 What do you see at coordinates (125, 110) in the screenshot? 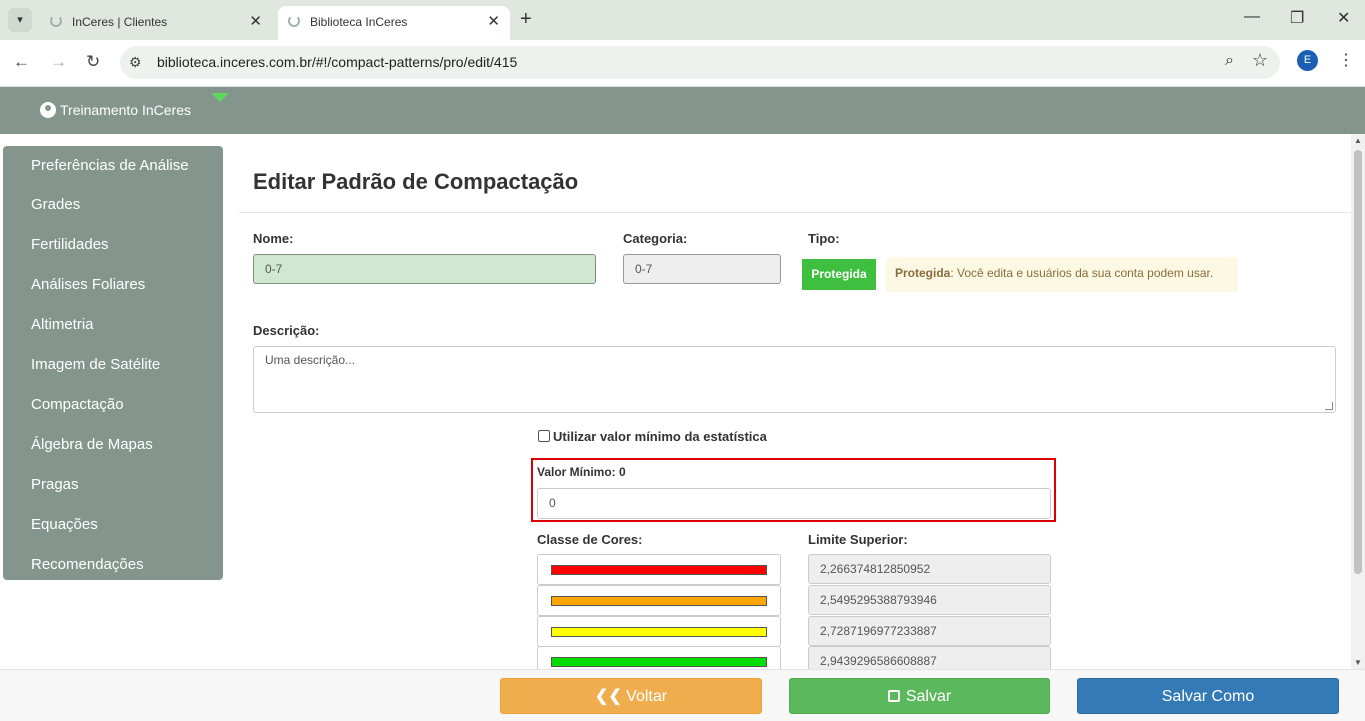
I see `user-name: Treinamento InCeres` at bounding box center [125, 110].